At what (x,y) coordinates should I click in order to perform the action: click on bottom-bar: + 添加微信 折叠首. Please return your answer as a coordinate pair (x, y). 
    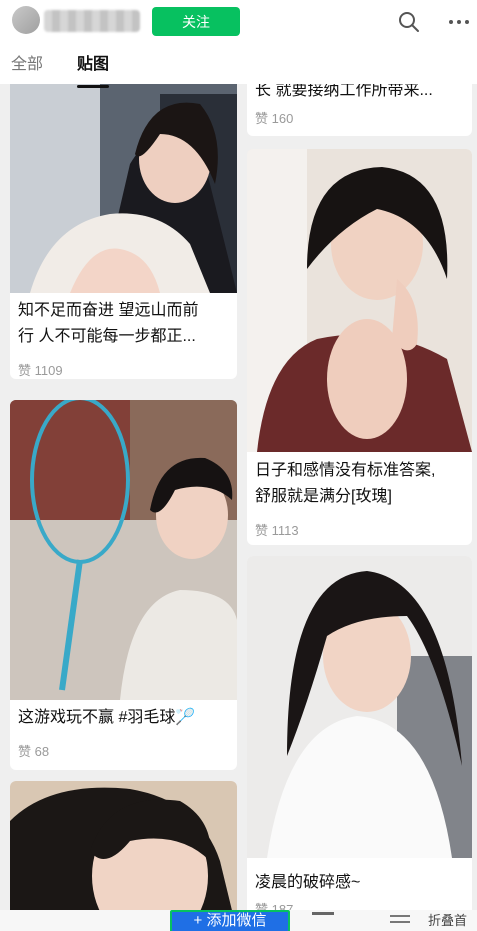
    Looking at the image, I should click on (238, 920).